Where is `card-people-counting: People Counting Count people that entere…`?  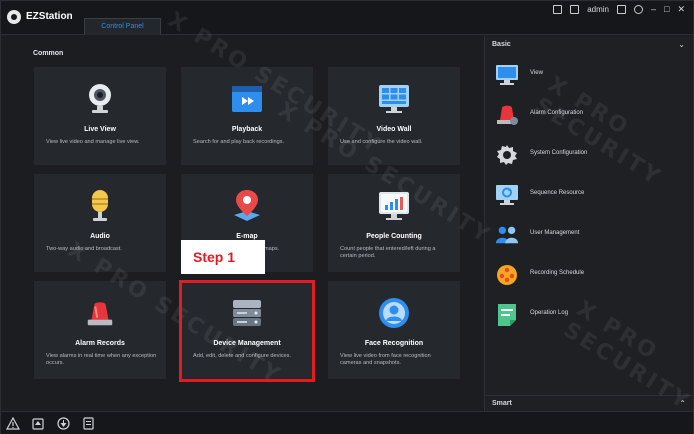
card-people-counting: People Counting Count people that entere… is located at coordinates (394, 223).